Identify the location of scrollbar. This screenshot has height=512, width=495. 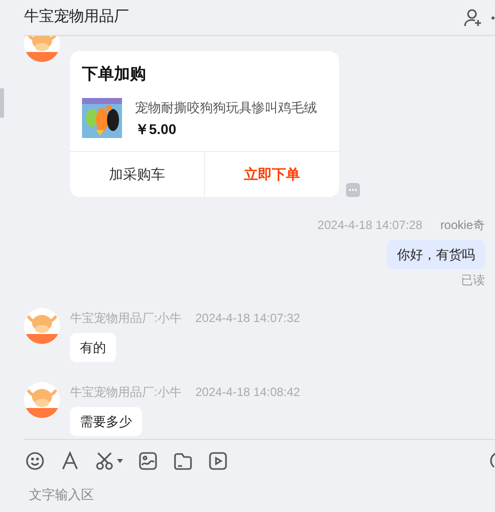
(2, 103).